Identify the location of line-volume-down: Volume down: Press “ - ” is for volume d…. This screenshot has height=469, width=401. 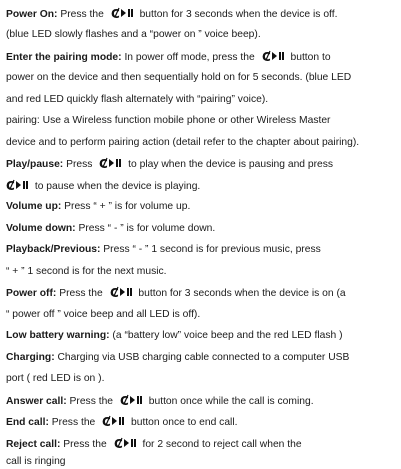
(202, 228).